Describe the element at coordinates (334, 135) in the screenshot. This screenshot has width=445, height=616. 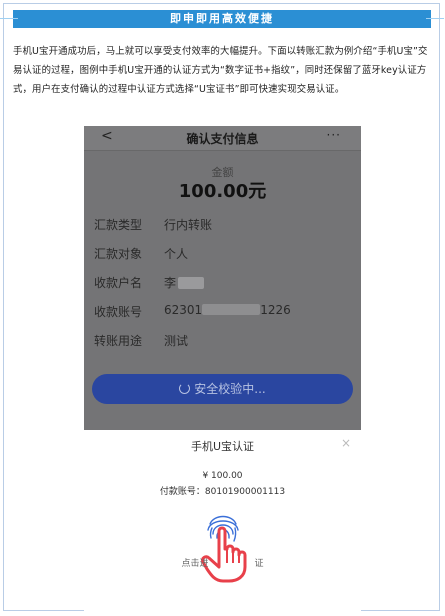
I see `more-icon: ···` at that location.